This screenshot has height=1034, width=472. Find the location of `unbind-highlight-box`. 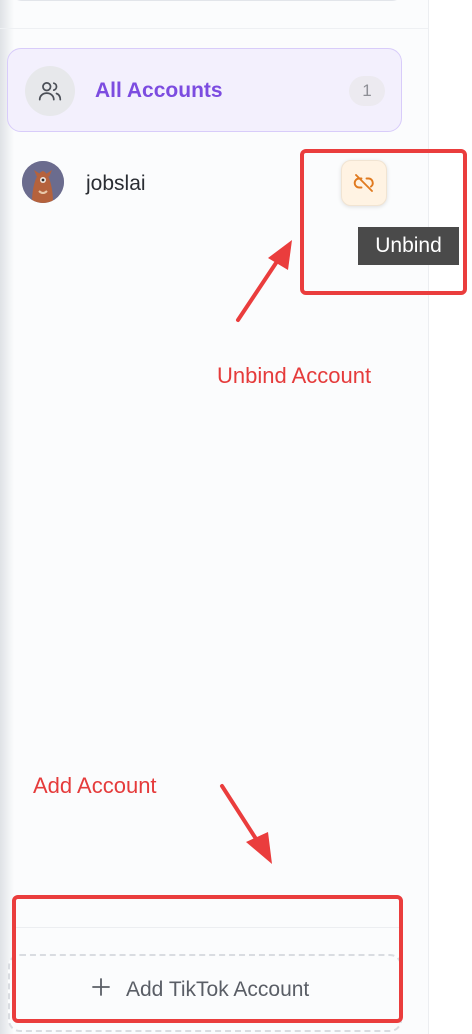

unbind-highlight-box is located at coordinates (383, 222).